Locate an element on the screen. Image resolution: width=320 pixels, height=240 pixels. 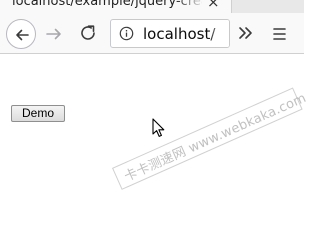
back-arrow-icon is located at coordinates (22, 35).